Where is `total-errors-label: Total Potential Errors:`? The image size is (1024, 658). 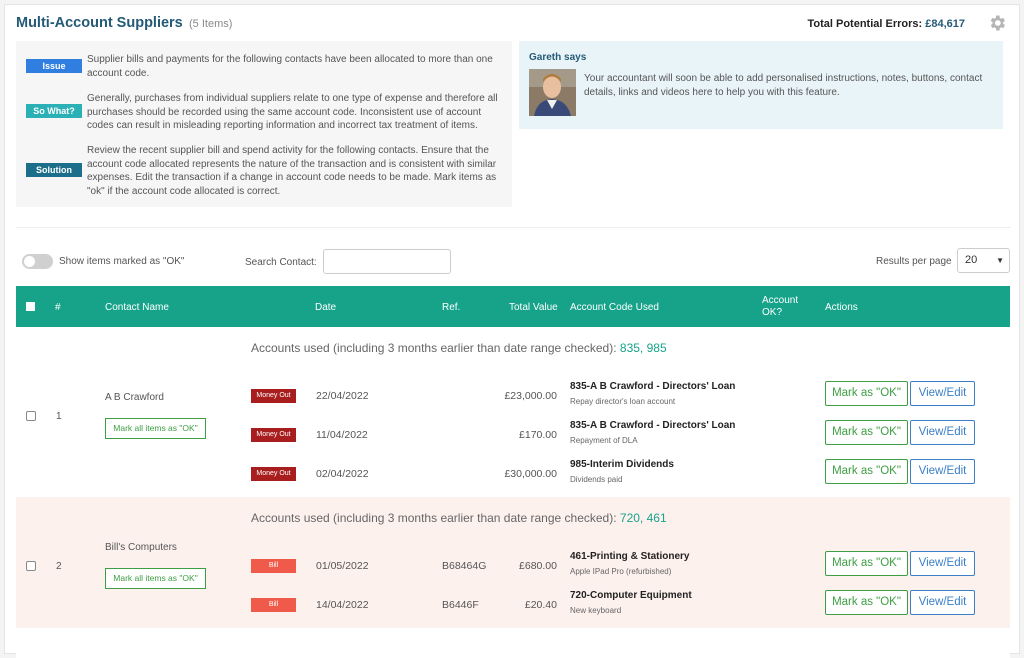 total-errors-label: Total Potential Errors: is located at coordinates (865, 24).